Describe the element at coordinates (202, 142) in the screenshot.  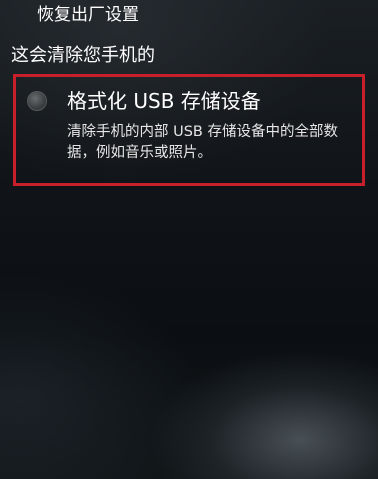
I see `option-description: 清除手机的内部 USB 存储设备中的全部数据，例如音乐或照片。` at that location.